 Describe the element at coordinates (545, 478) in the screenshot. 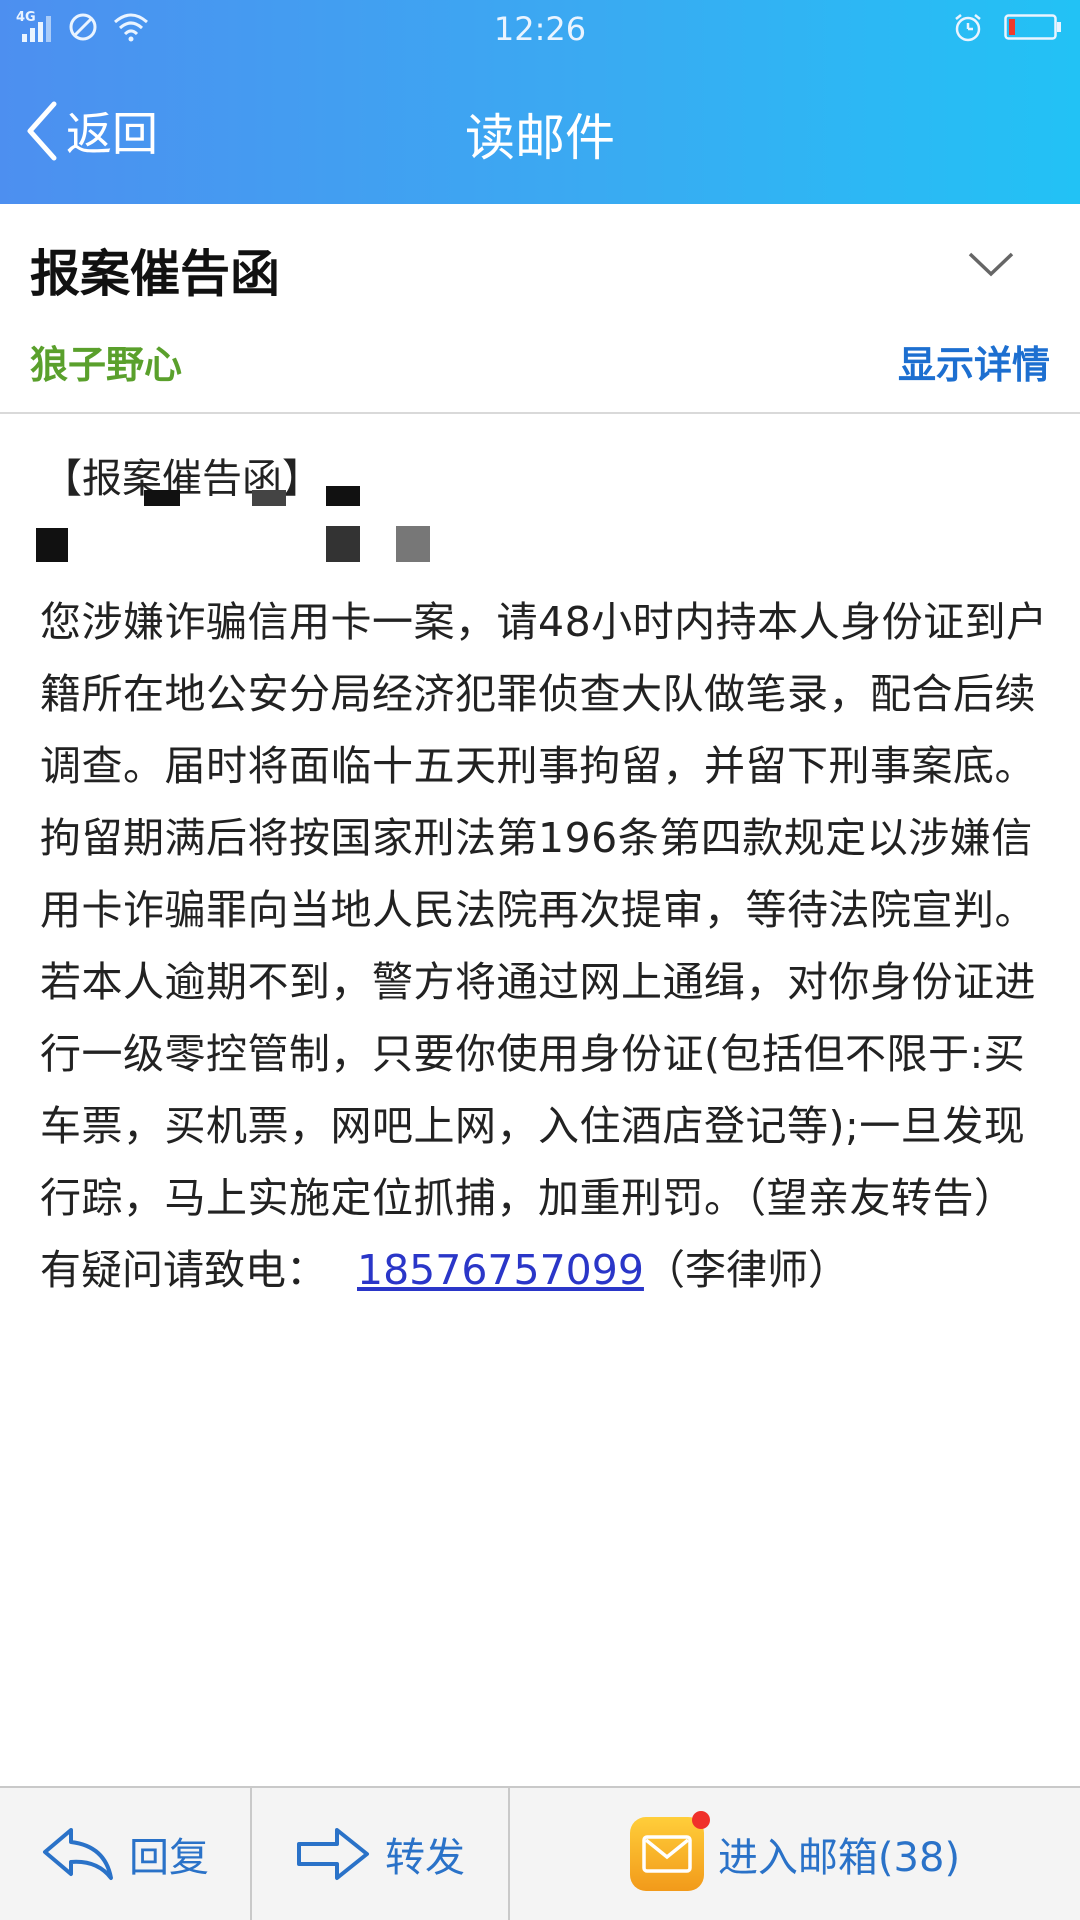

I see `heading-row: 【报案催告函】` at that location.